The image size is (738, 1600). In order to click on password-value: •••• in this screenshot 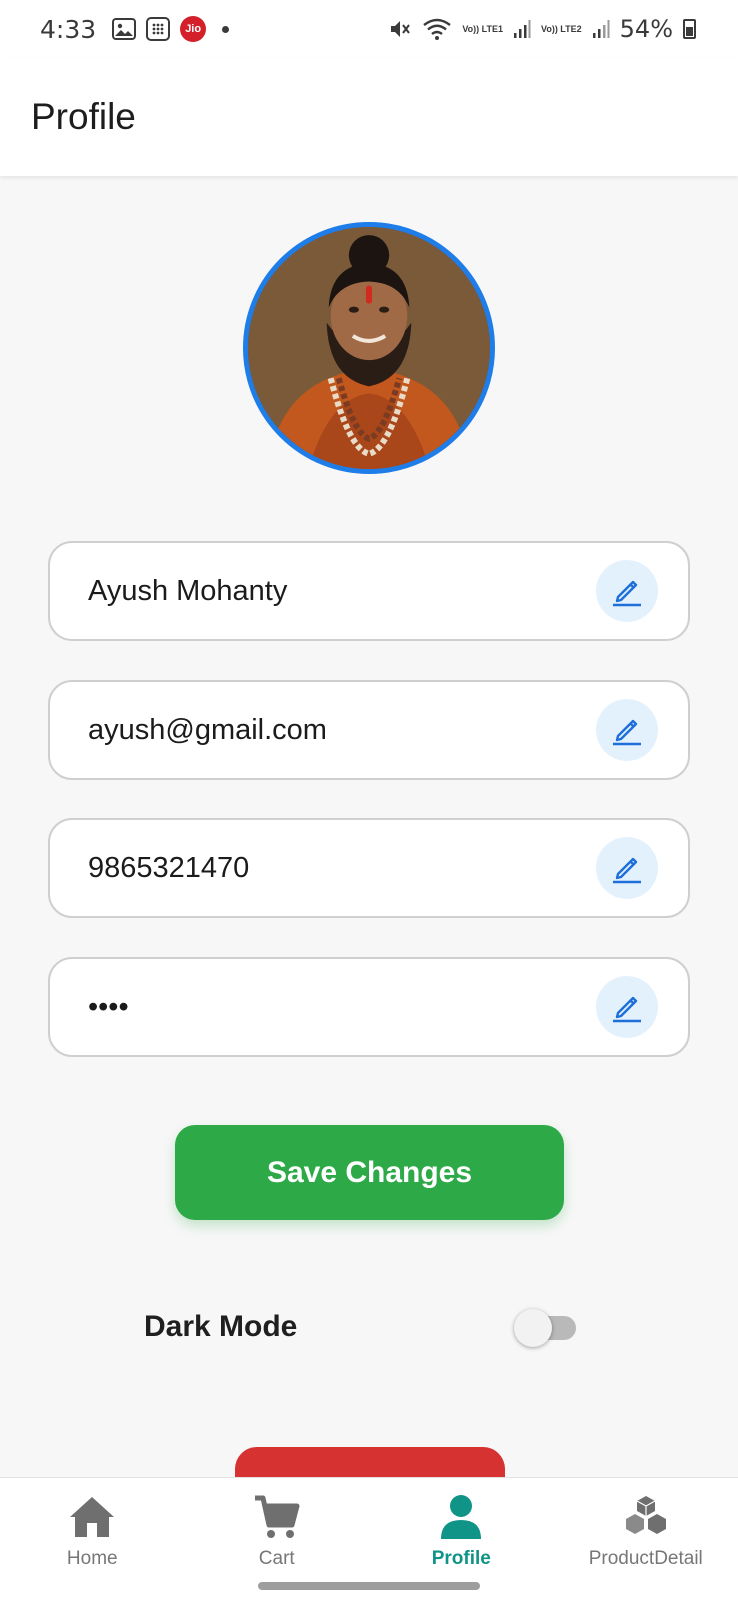, I will do `click(342, 1007)`.